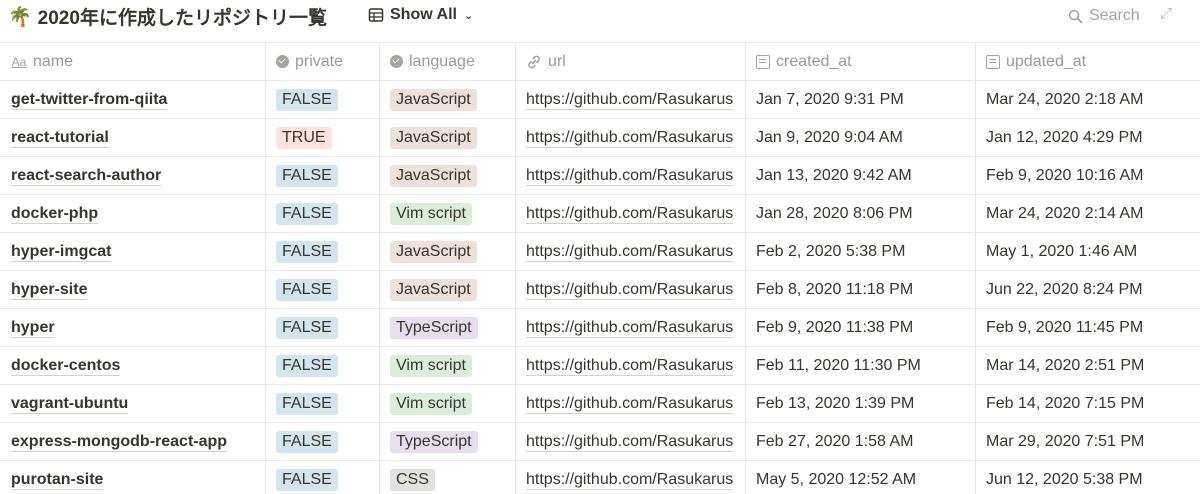 This screenshot has height=494, width=1200. I want to click on repository-name: hyper, so click(33, 328).